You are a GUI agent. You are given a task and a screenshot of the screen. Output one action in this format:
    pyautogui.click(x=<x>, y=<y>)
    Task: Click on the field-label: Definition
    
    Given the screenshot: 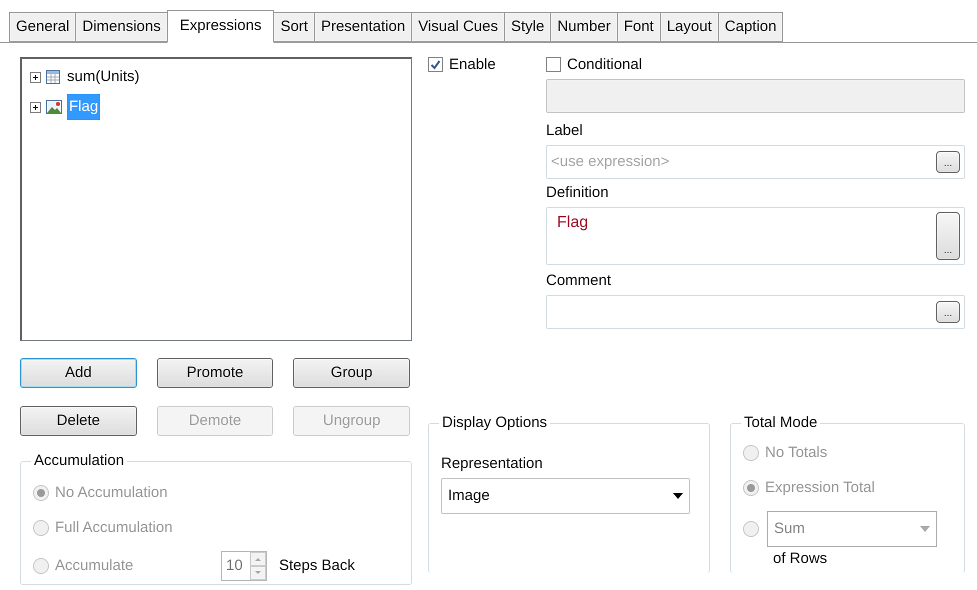 What is the action you would take?
    pyautogui.click(x=578, y=193)
    